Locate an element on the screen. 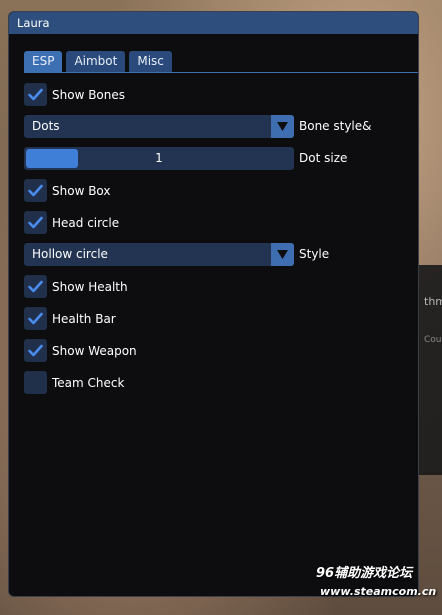 Image resolution: width=442 pixels, height=615 pixels. tab-misc: Misc is located at coordinates (150, 61).